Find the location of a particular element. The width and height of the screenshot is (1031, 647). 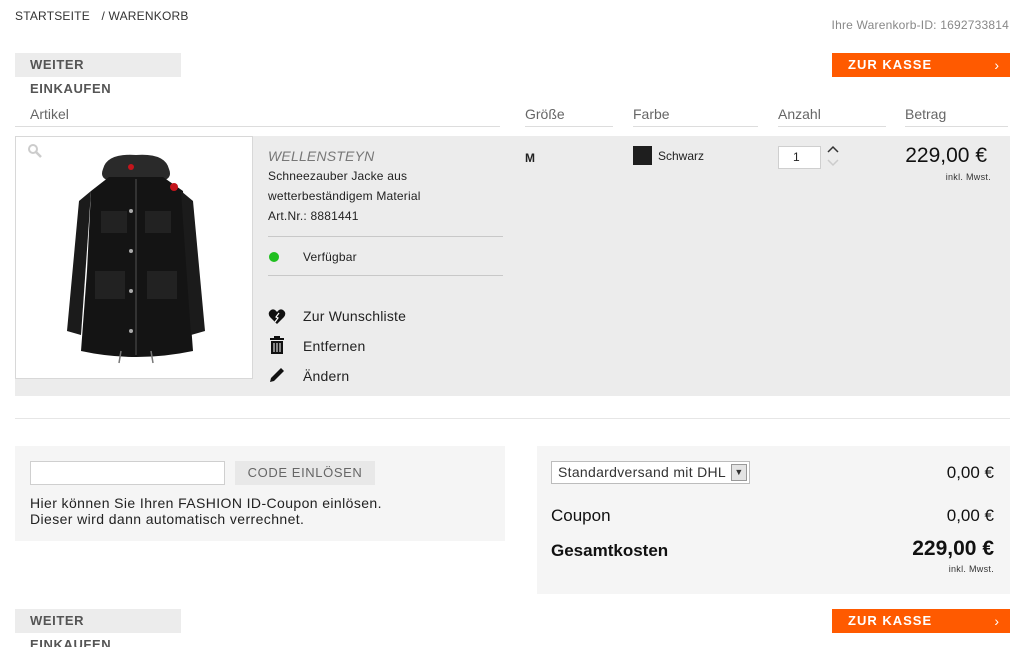

checkout-button: ZUR KASSE › is located at coordinates (921, 65).